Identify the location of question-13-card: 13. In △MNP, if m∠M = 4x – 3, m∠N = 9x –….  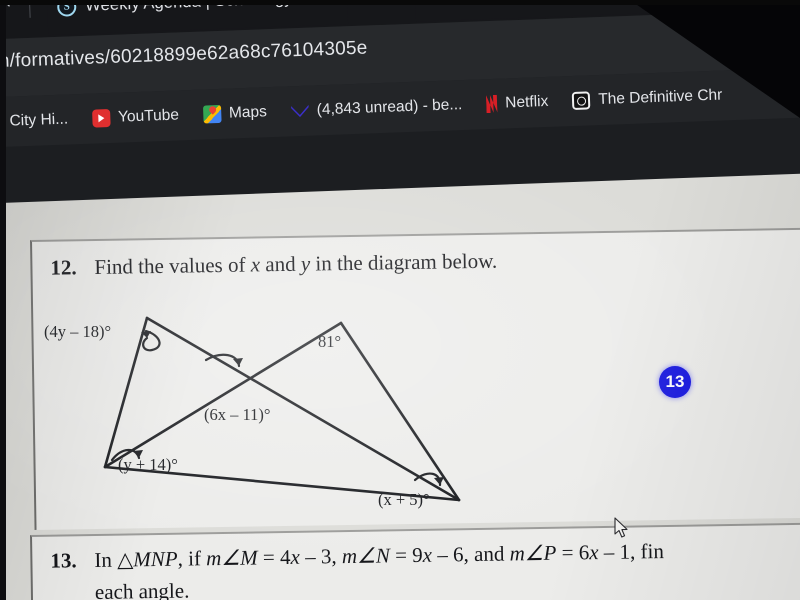
(415, 561).